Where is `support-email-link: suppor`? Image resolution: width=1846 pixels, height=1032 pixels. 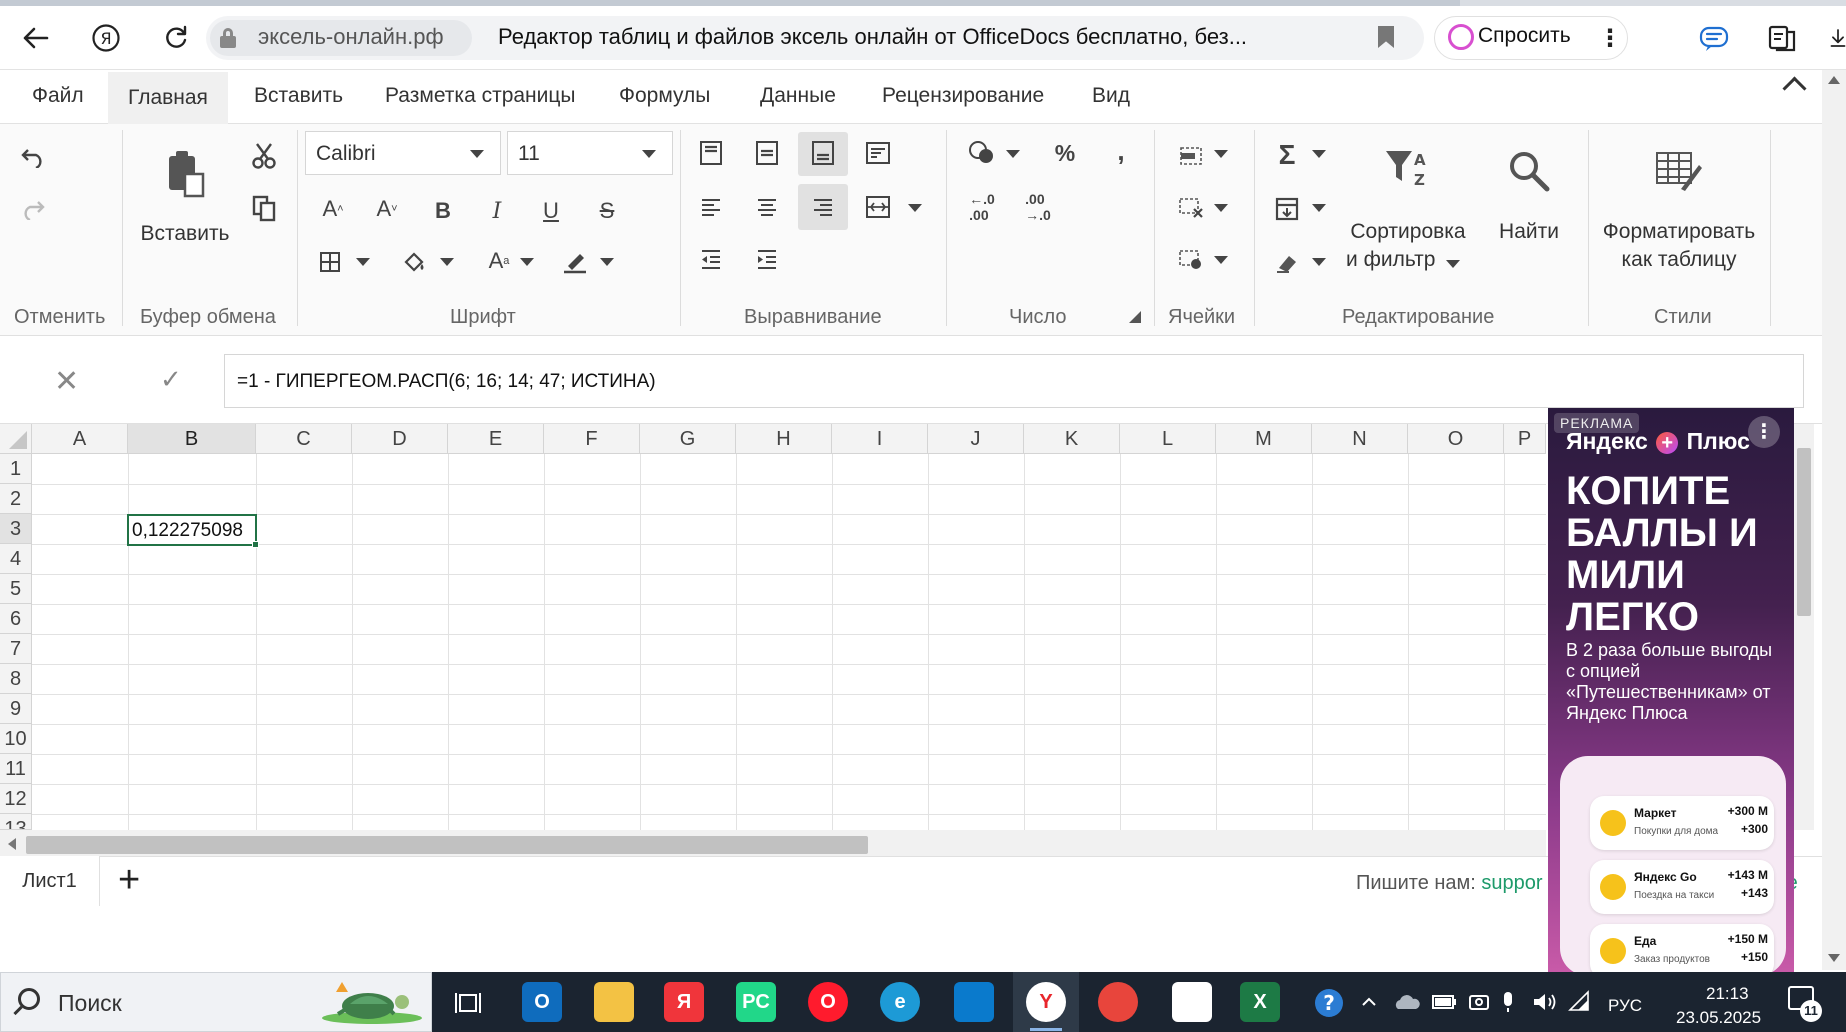
support-email-link: suppor is located at coordinates (1511, 883).